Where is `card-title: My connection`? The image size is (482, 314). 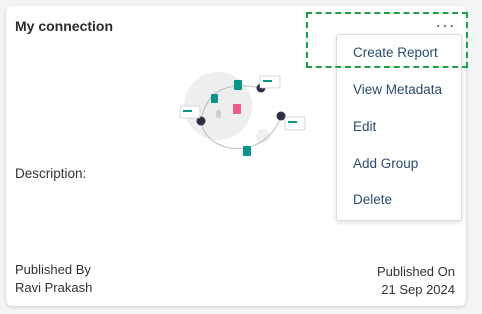 card-title: My connection is located at coordinates (64, 26).